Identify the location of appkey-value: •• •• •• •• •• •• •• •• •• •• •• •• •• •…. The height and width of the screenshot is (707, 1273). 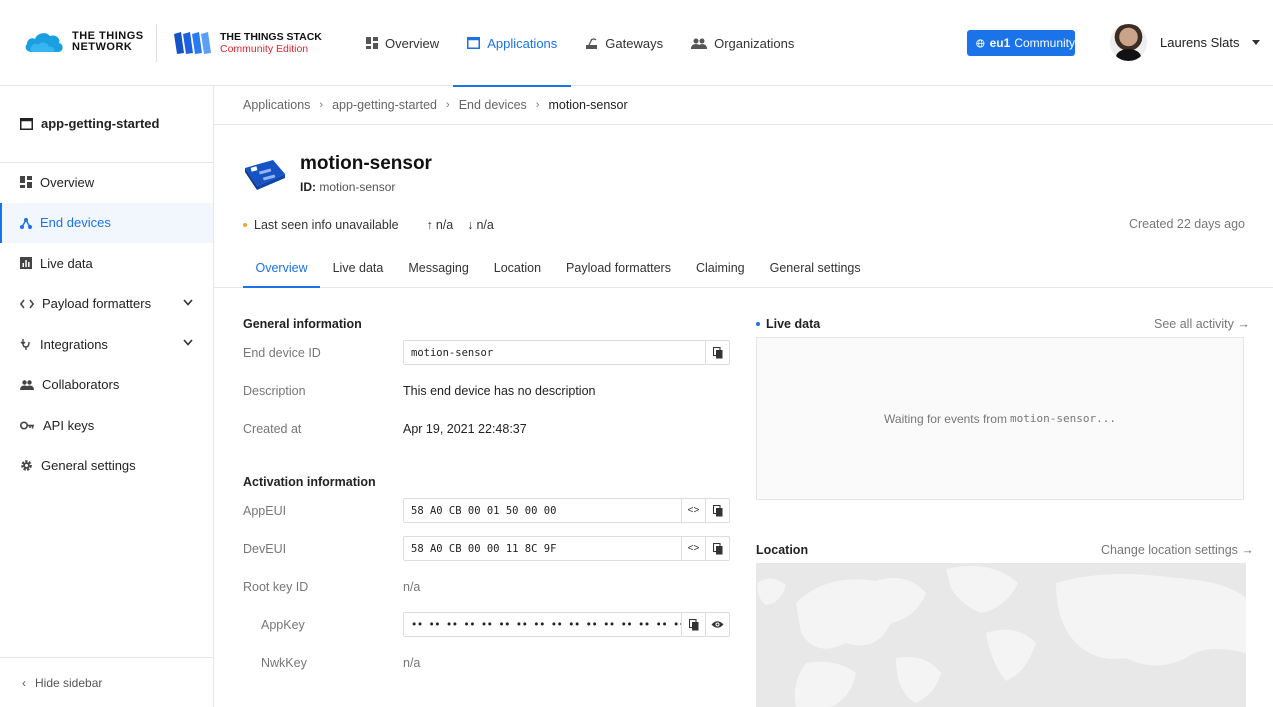
(542, 625).